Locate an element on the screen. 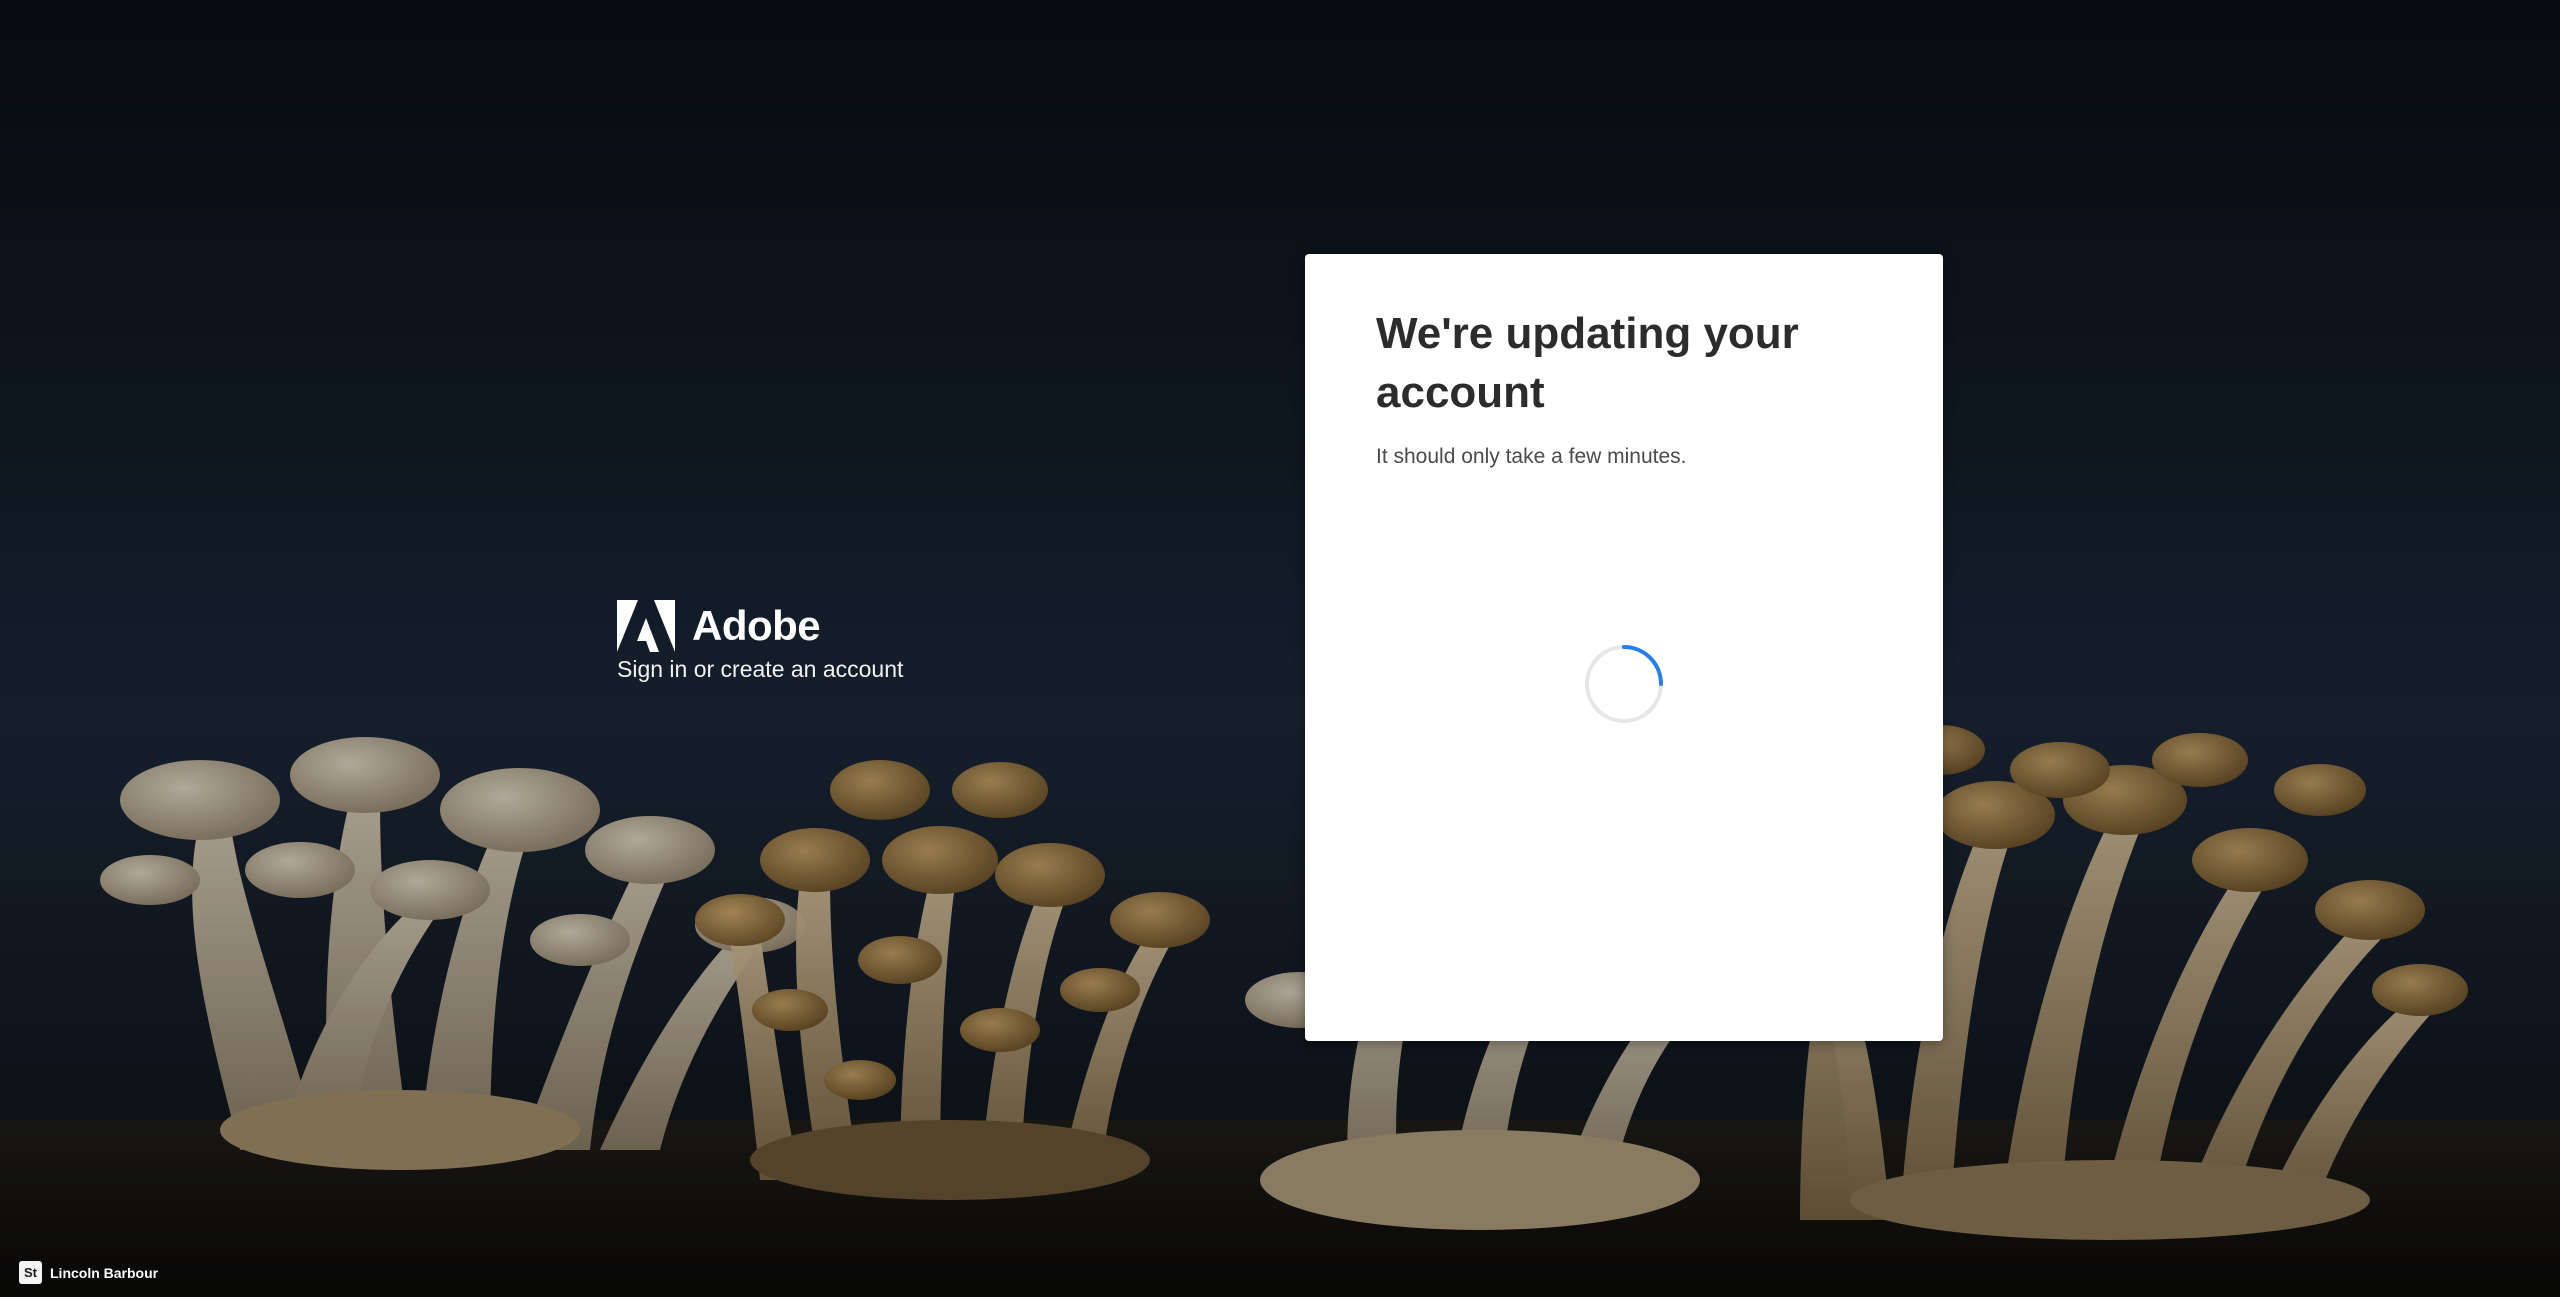  adobe-stock-icon: St is located at coordinates (30, 1272).